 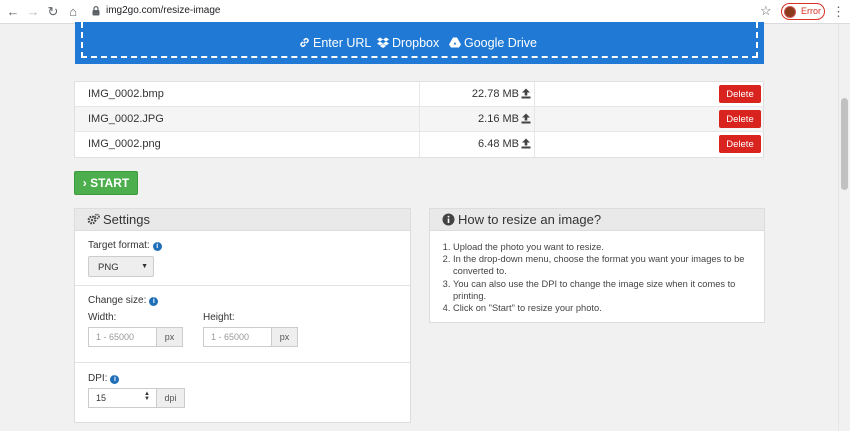 I want to click on howto-title: How to resize an image?, so click(x=530, y=219).